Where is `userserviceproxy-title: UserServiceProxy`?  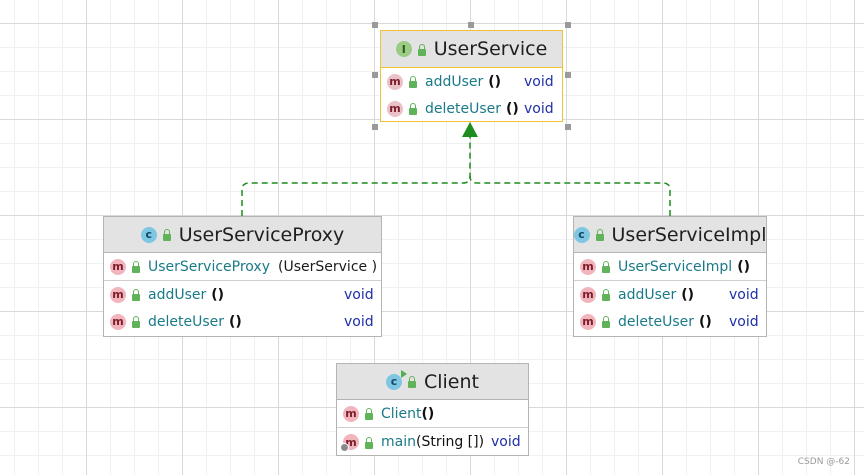 userserviceproxy-title: UserServiceProxy is located at coordinates (261, 234).